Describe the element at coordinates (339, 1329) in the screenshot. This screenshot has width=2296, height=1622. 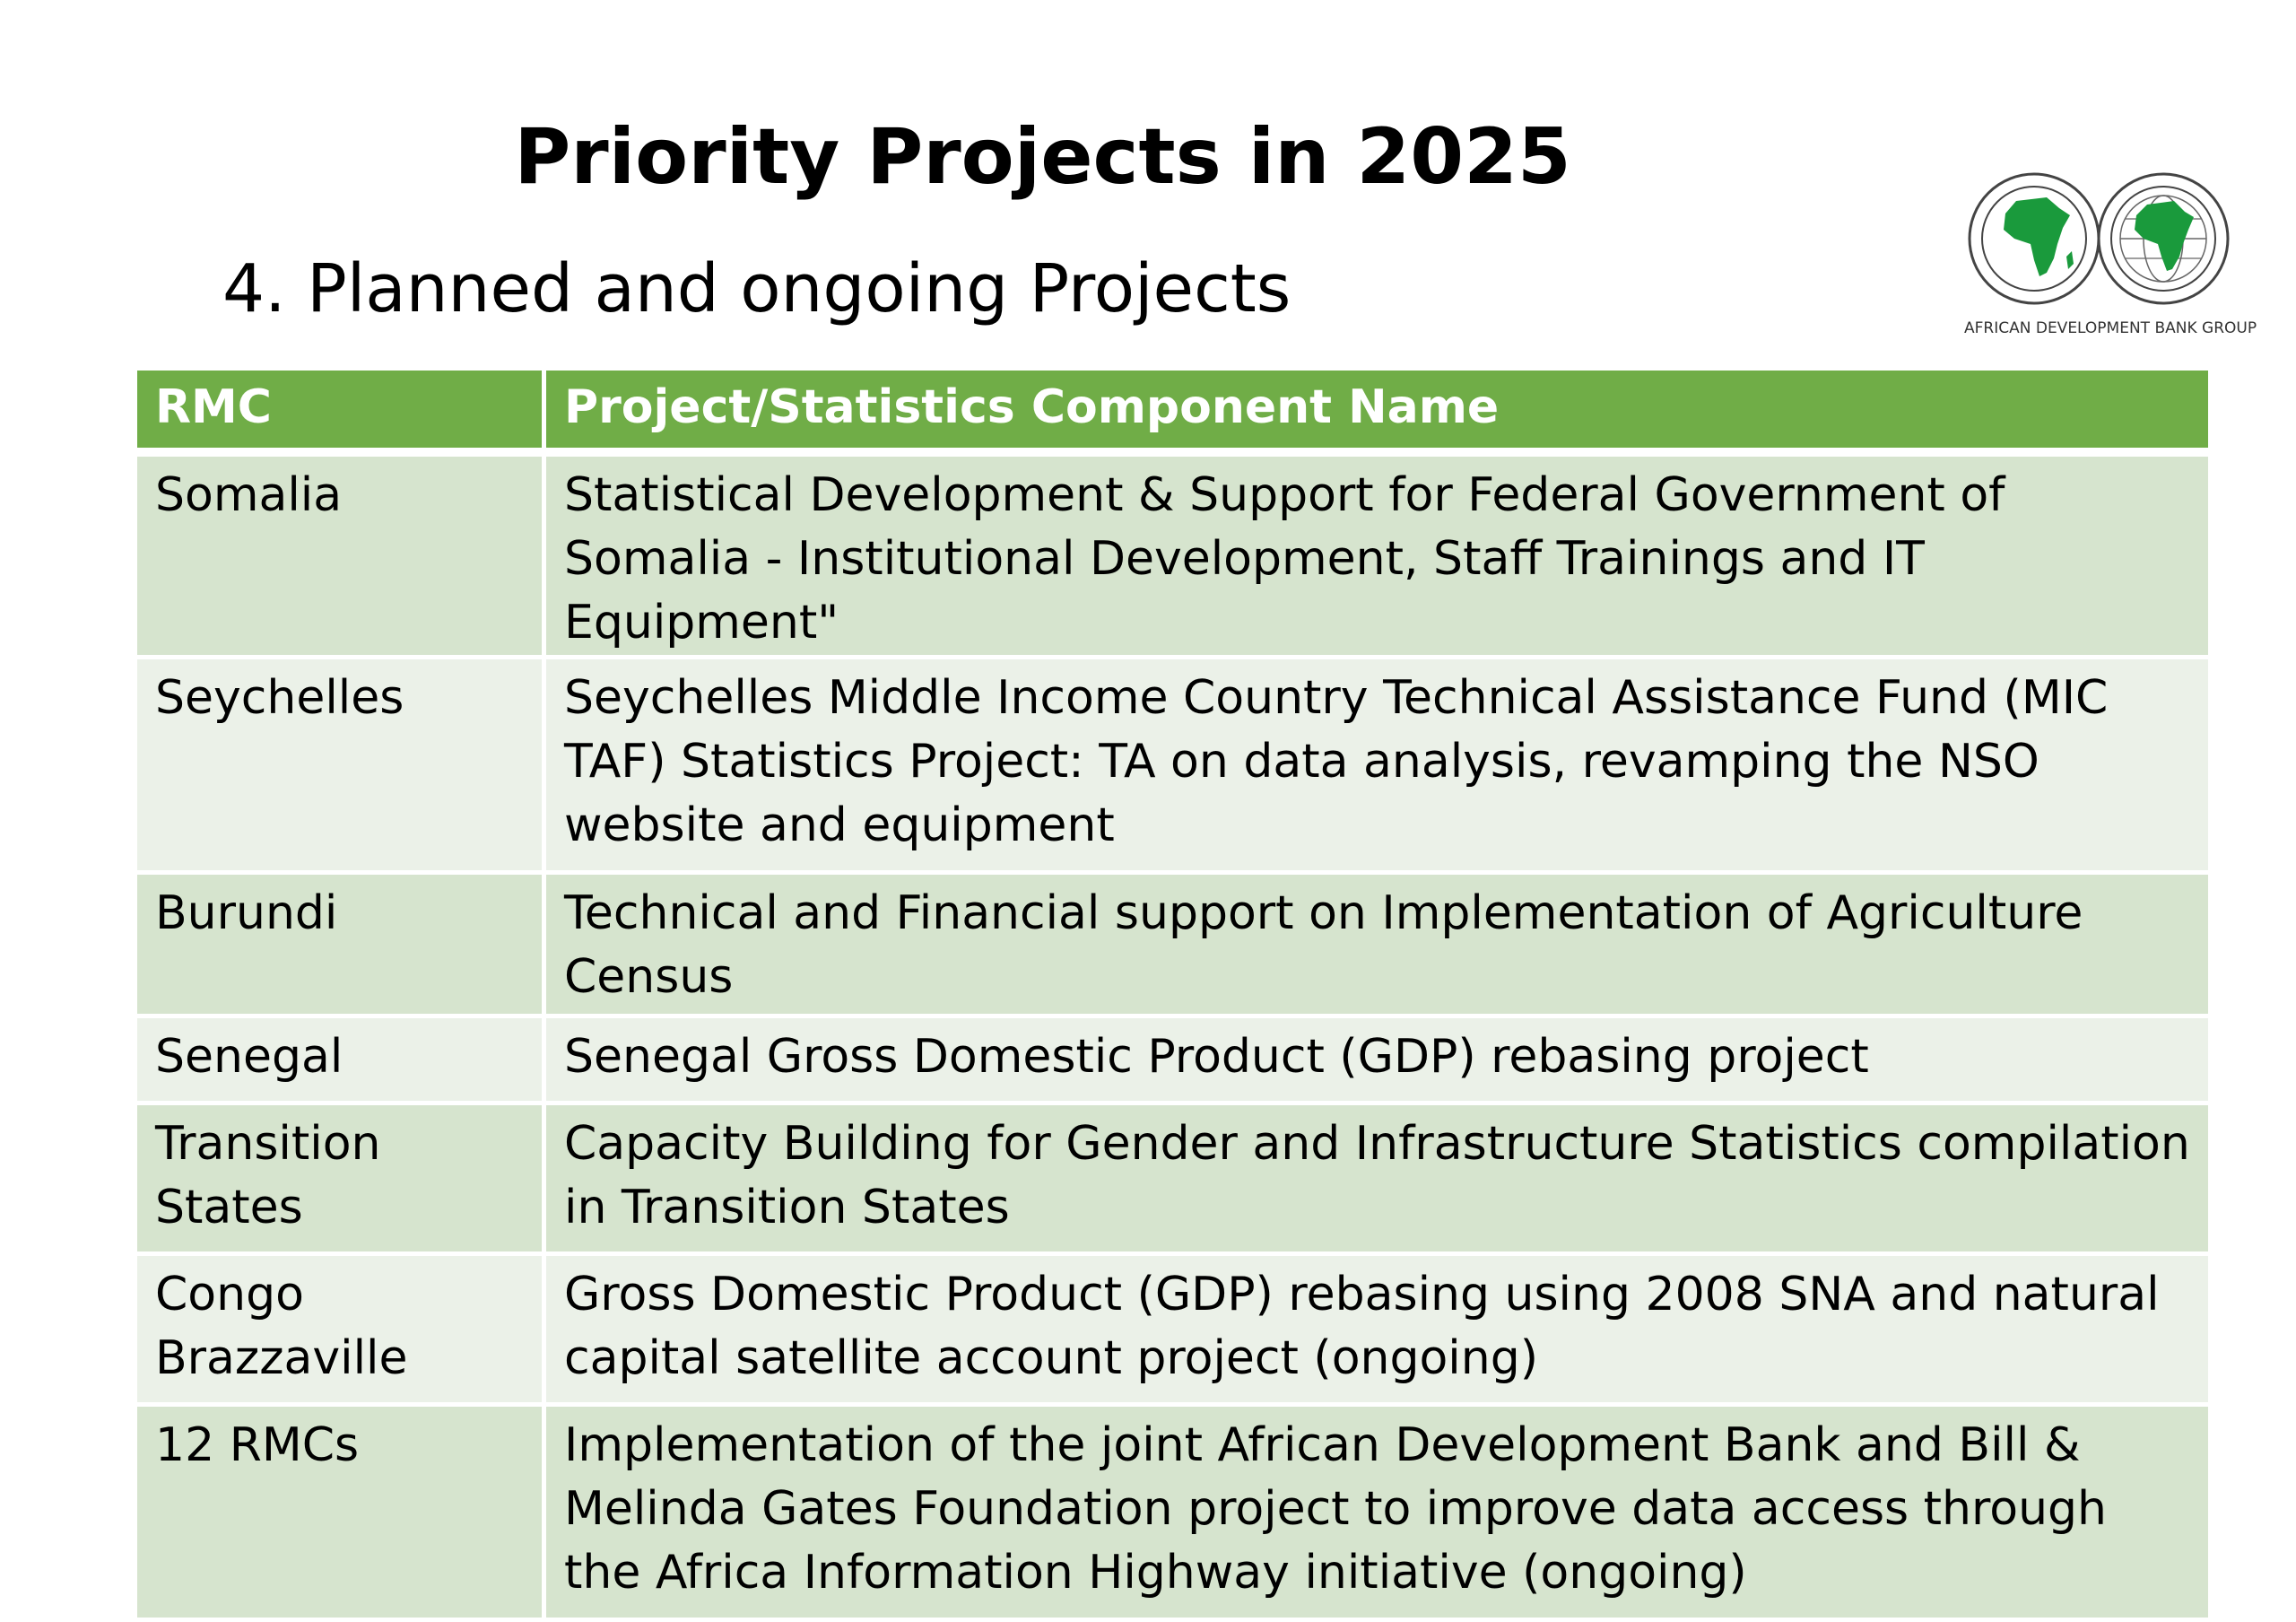
I see `rmc-cell: Congo Brazzaville` at that location.